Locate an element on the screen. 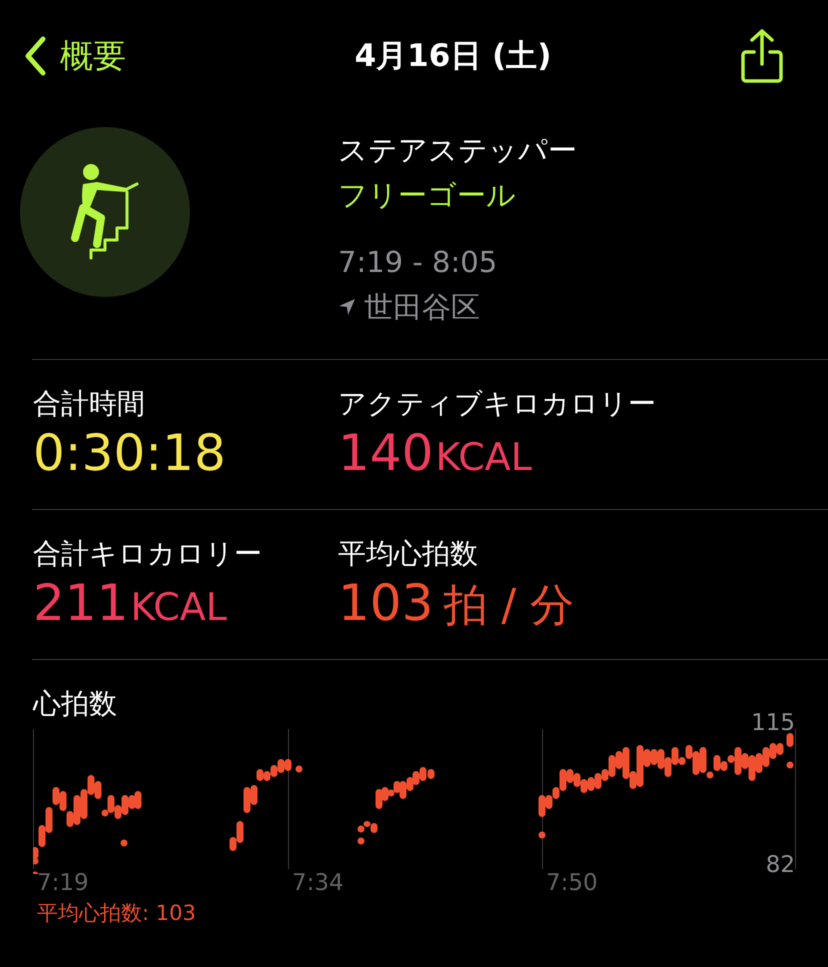 This screenshot has width=828, height=967. chart-title: 心拍数 is located at coordinates (75, 704).